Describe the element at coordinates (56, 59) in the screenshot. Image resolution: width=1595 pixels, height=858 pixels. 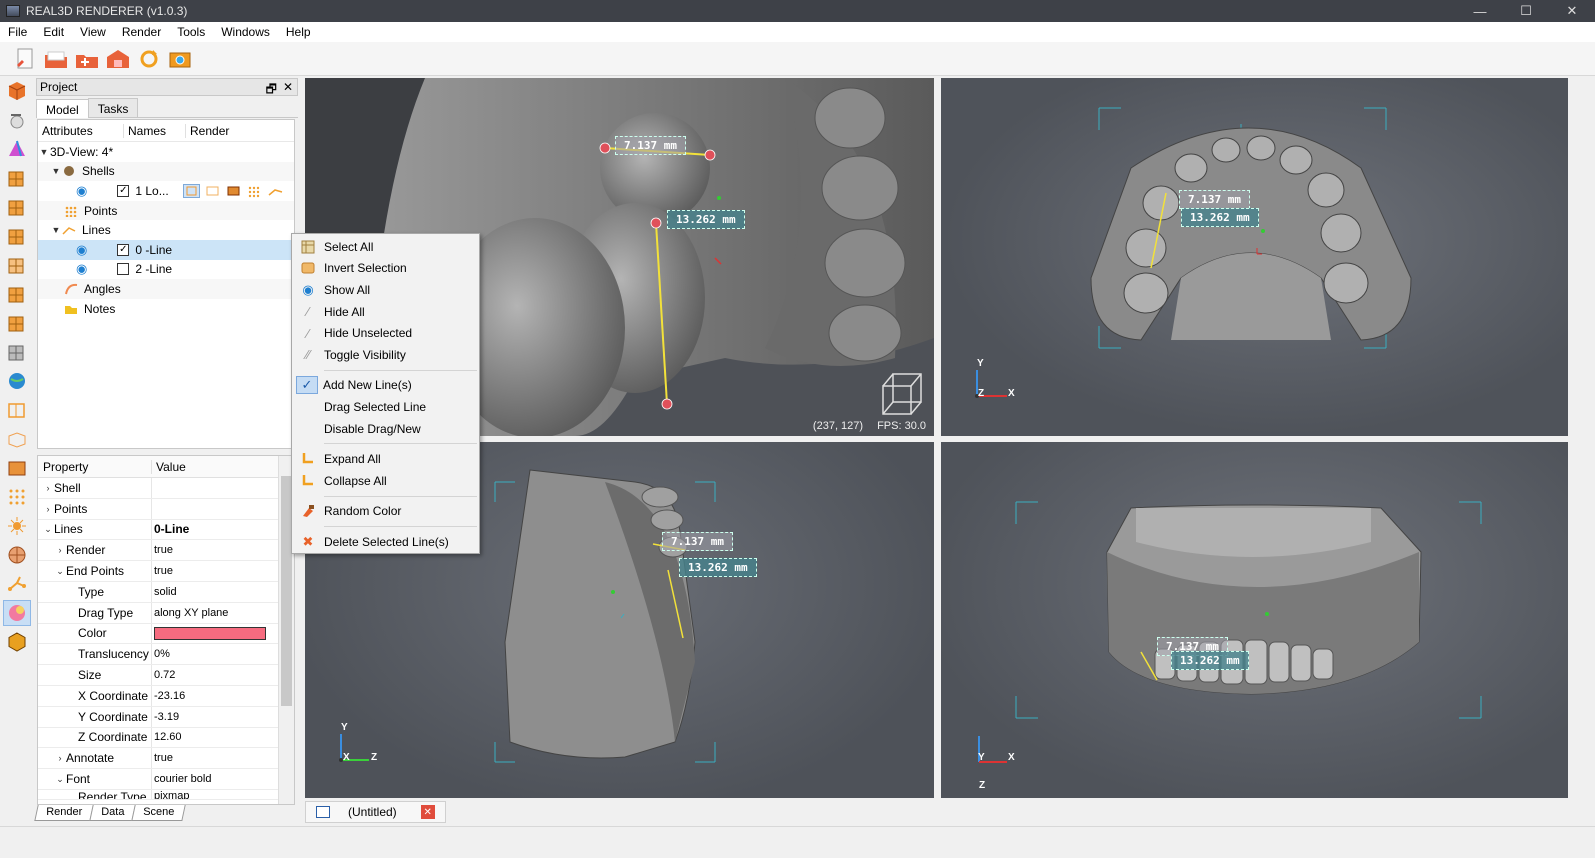
I see `open-folder-icon` at that location.